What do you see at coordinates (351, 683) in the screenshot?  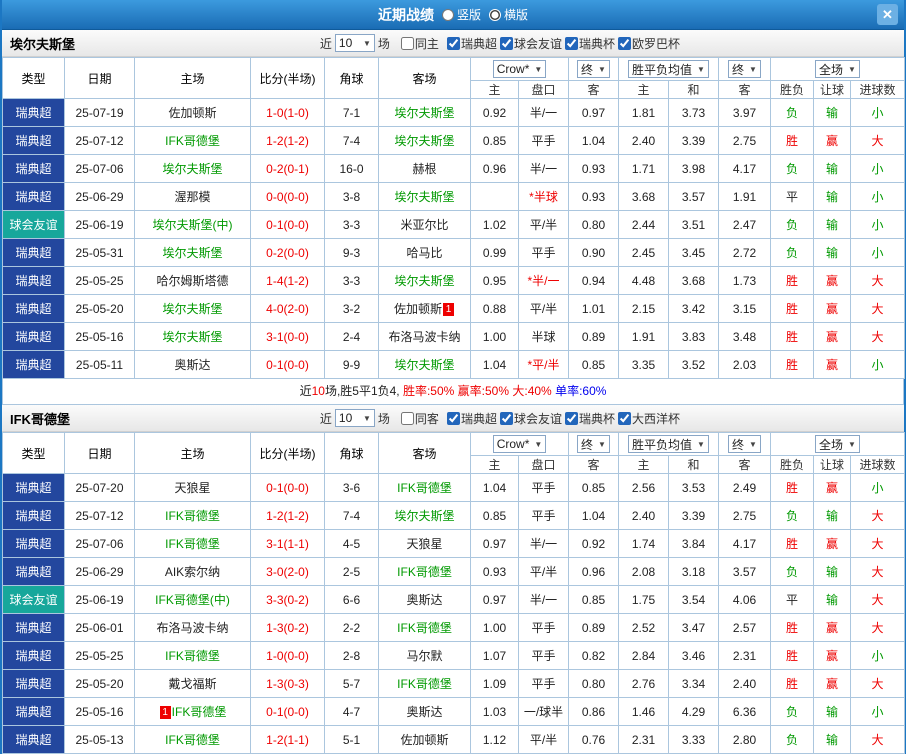 I see `corner-cell: 5-7` at bounding box center [351, 683].